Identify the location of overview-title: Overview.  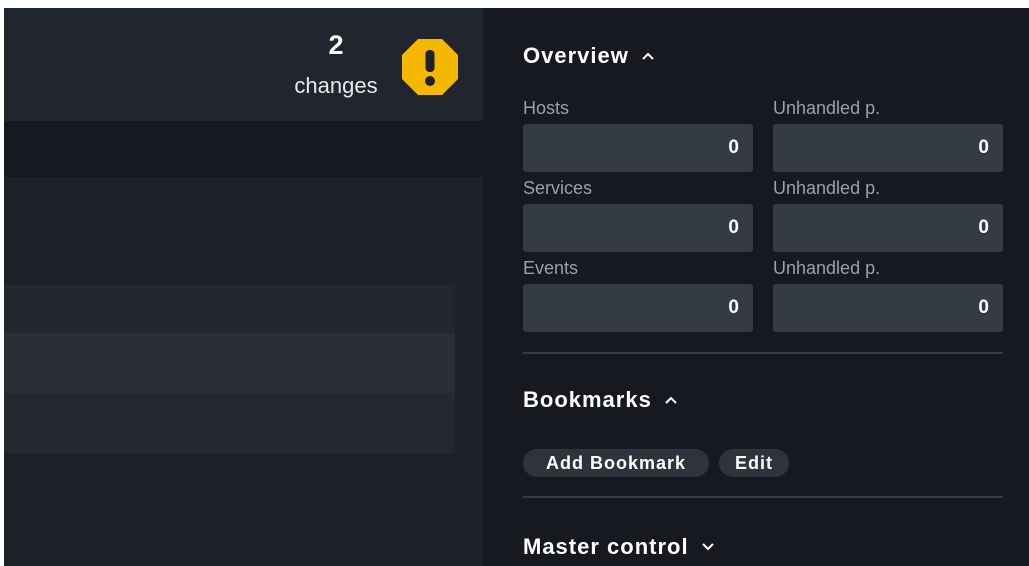
(576, 55).